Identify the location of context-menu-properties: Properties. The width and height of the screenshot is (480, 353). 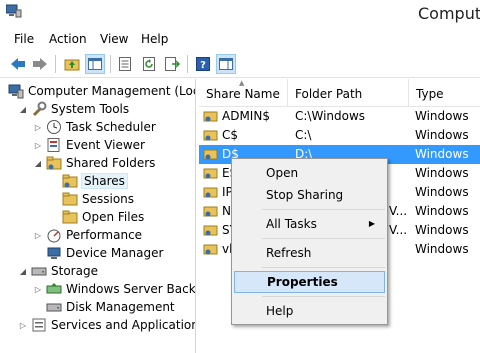
(309, 282).